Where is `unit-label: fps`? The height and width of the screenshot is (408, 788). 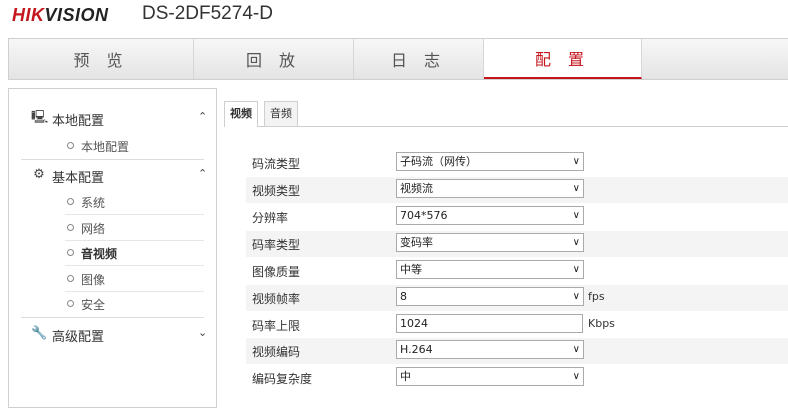 unit-label: fps is located at coordinates (596, 296).